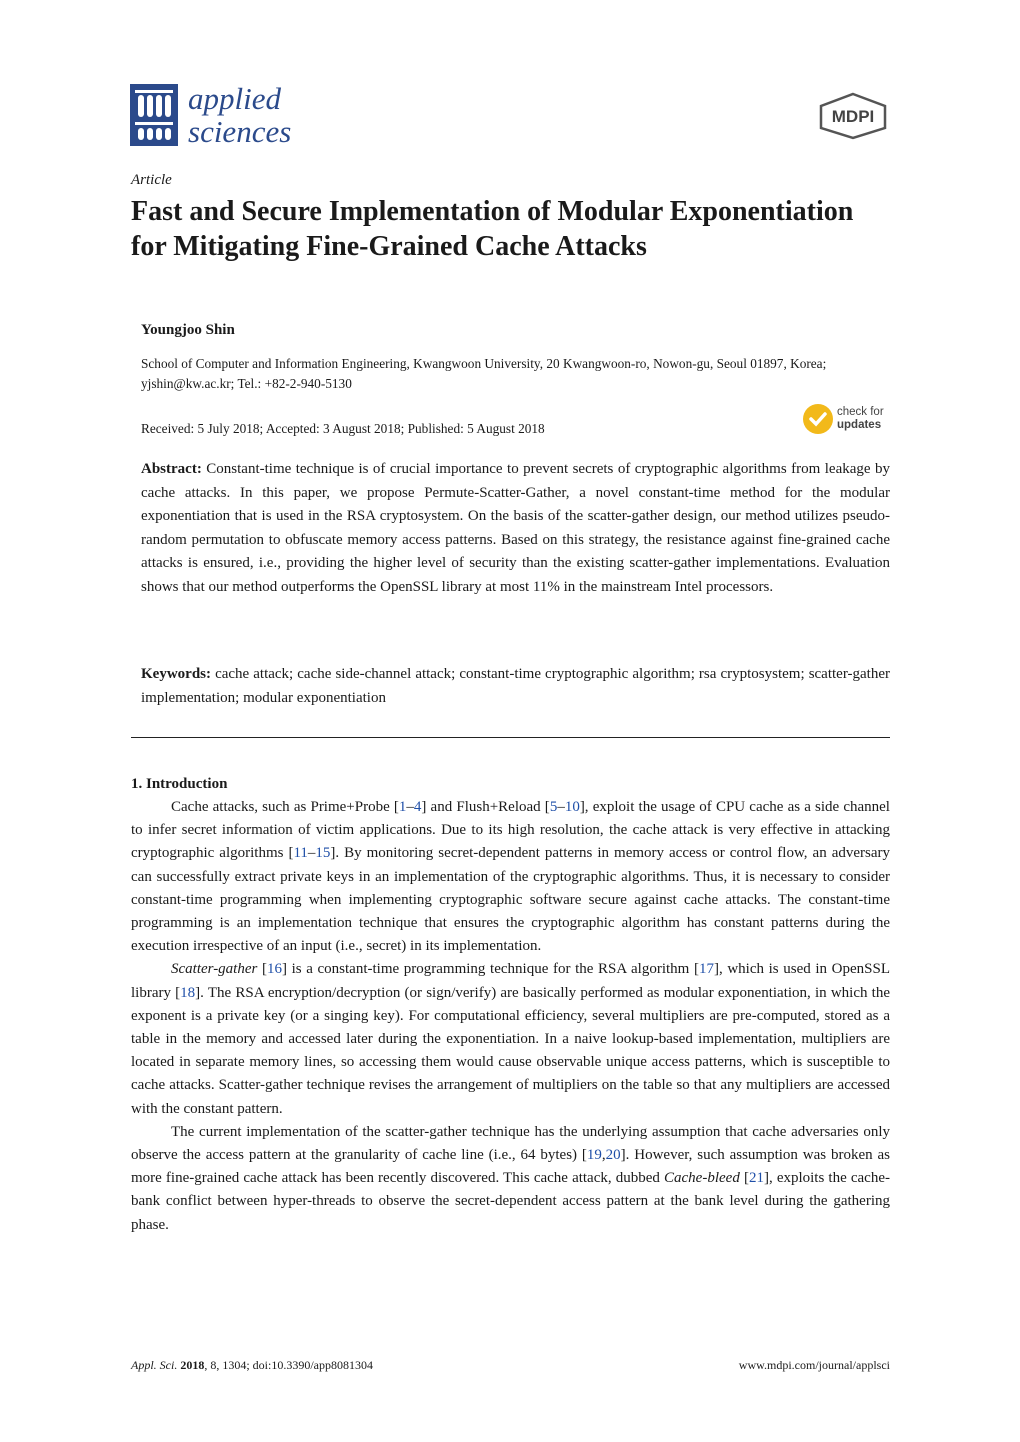  I want to click on citation-link: 21, so click(756, 1178).